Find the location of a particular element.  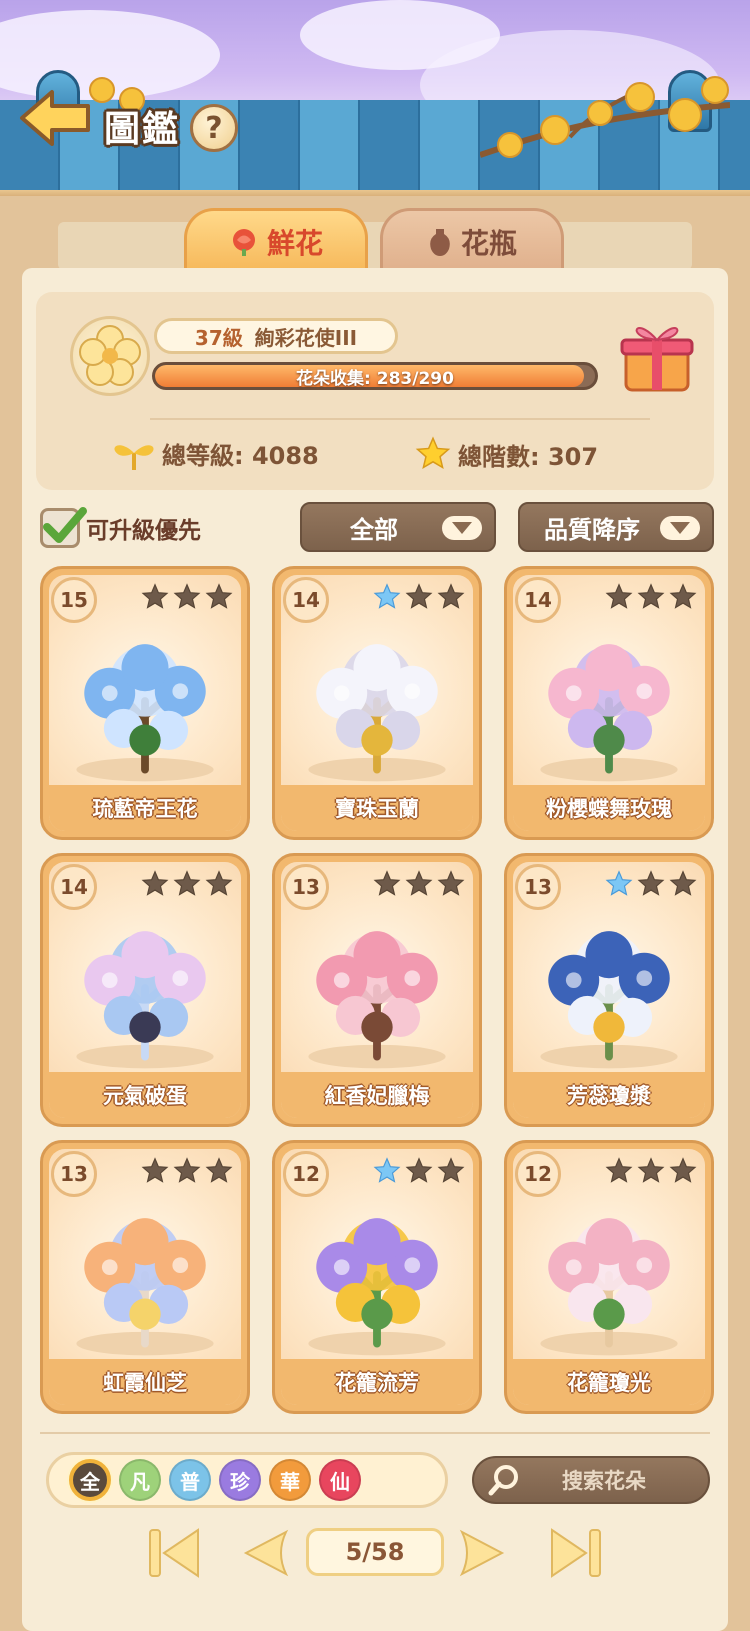

rarity-filter-4: 華 is located at coordinates (290, 1480).